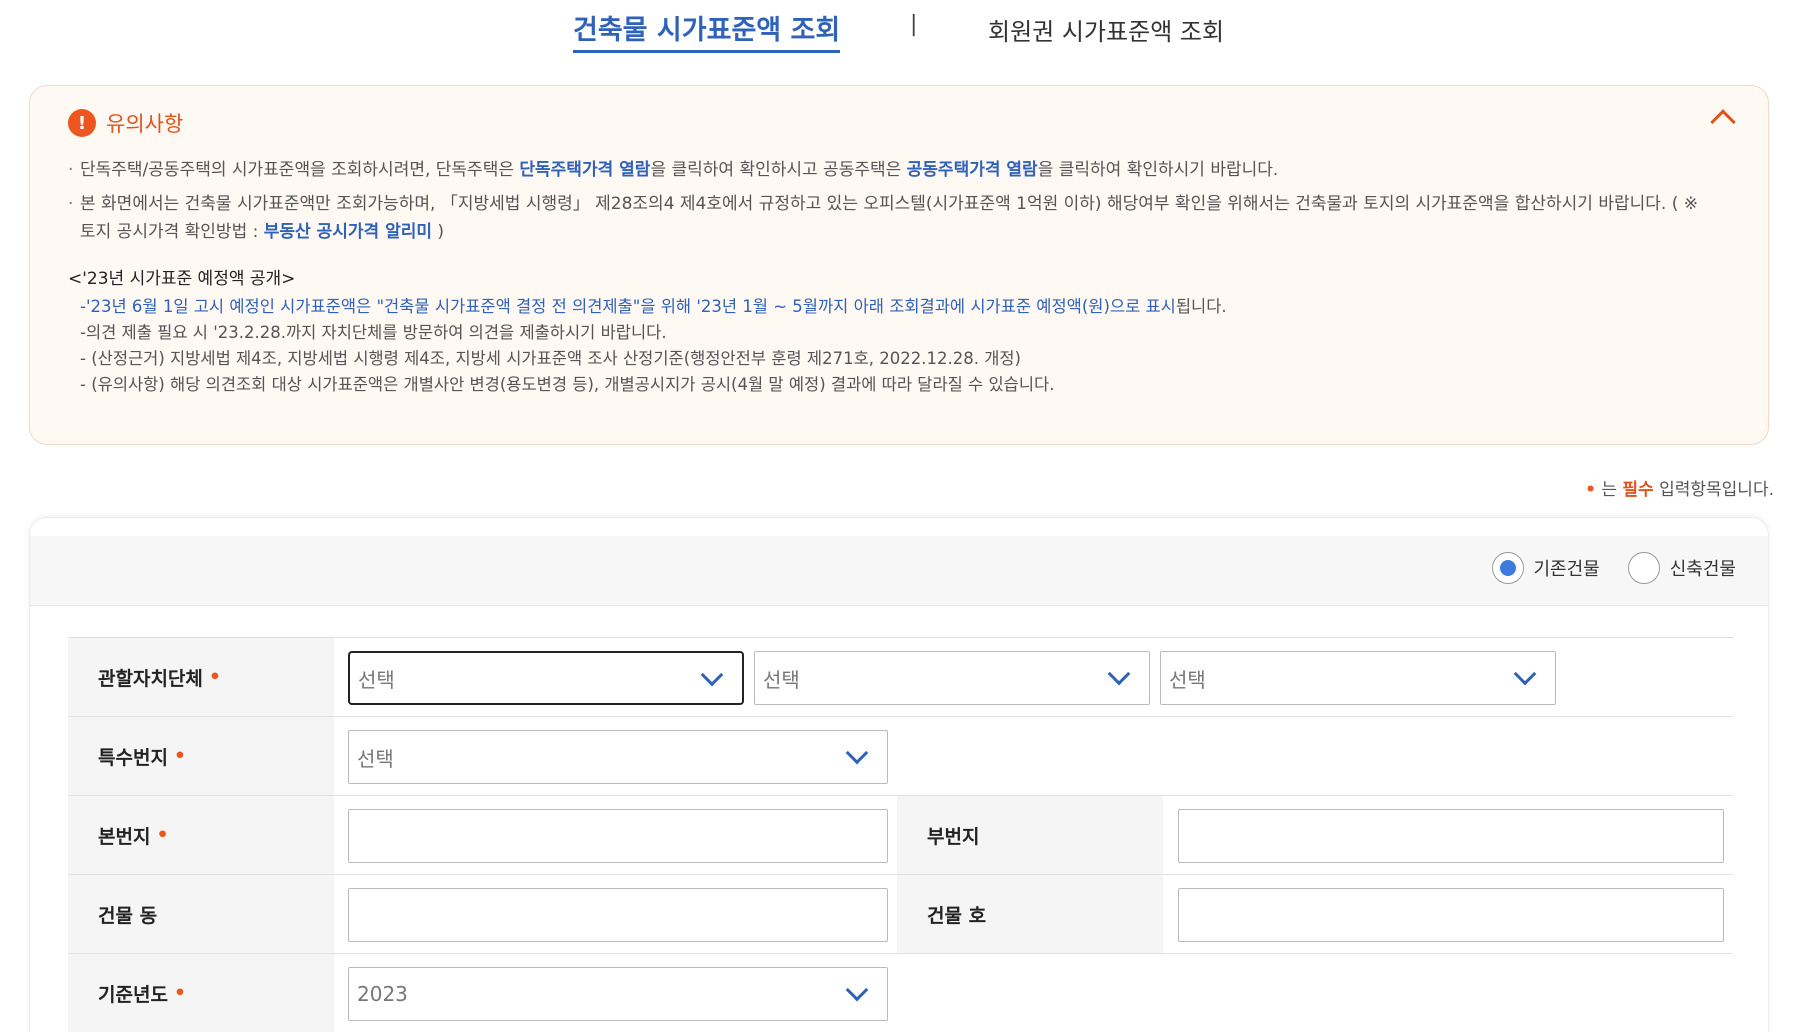  I want to click on radio-checked-icon, so click(1507, 568).